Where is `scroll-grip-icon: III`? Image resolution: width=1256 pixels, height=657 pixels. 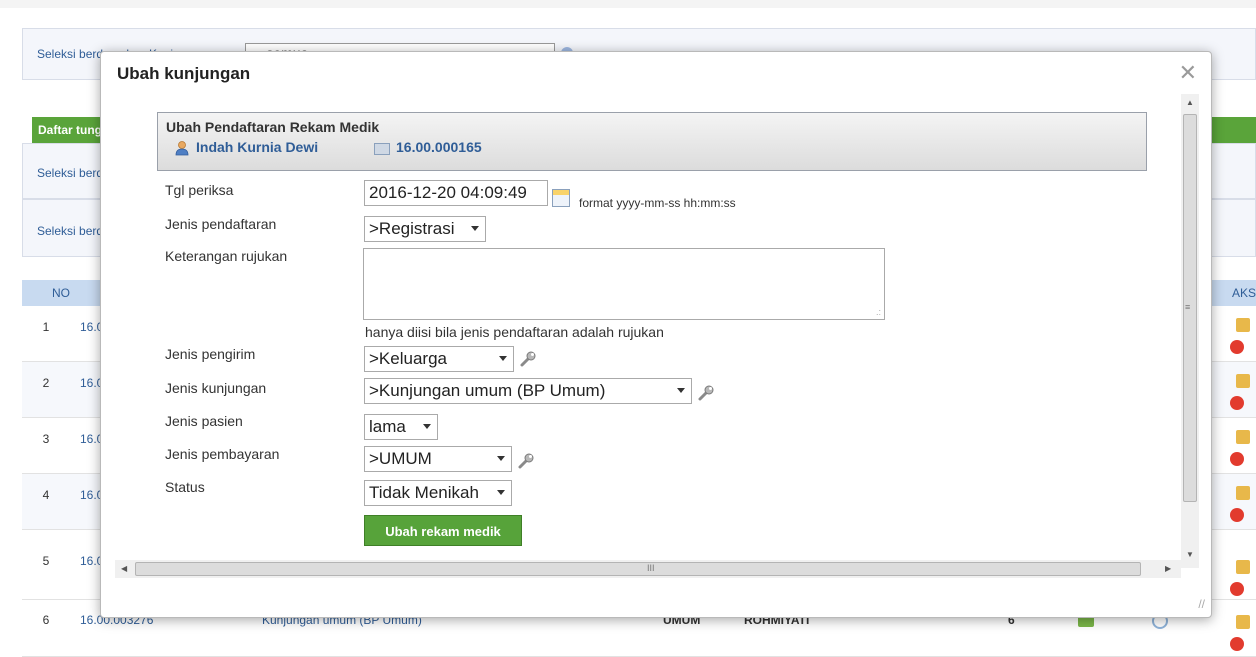 scroll-grip-icon: III is located at coordinates (651, 568).